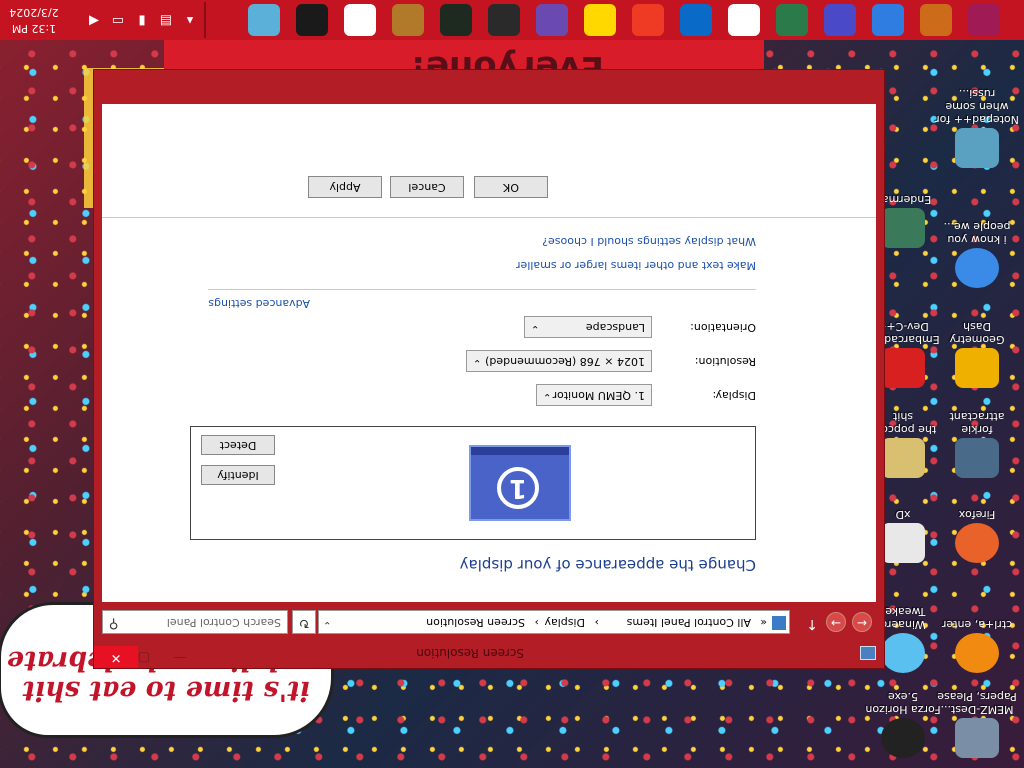 The height and width of the screenshot is (768, 1024). What do you see at coordinates (977, 444) in the screenshot?
I see `desktop-icon-forkie: forkie attractant` at bounding box center [977, 444].